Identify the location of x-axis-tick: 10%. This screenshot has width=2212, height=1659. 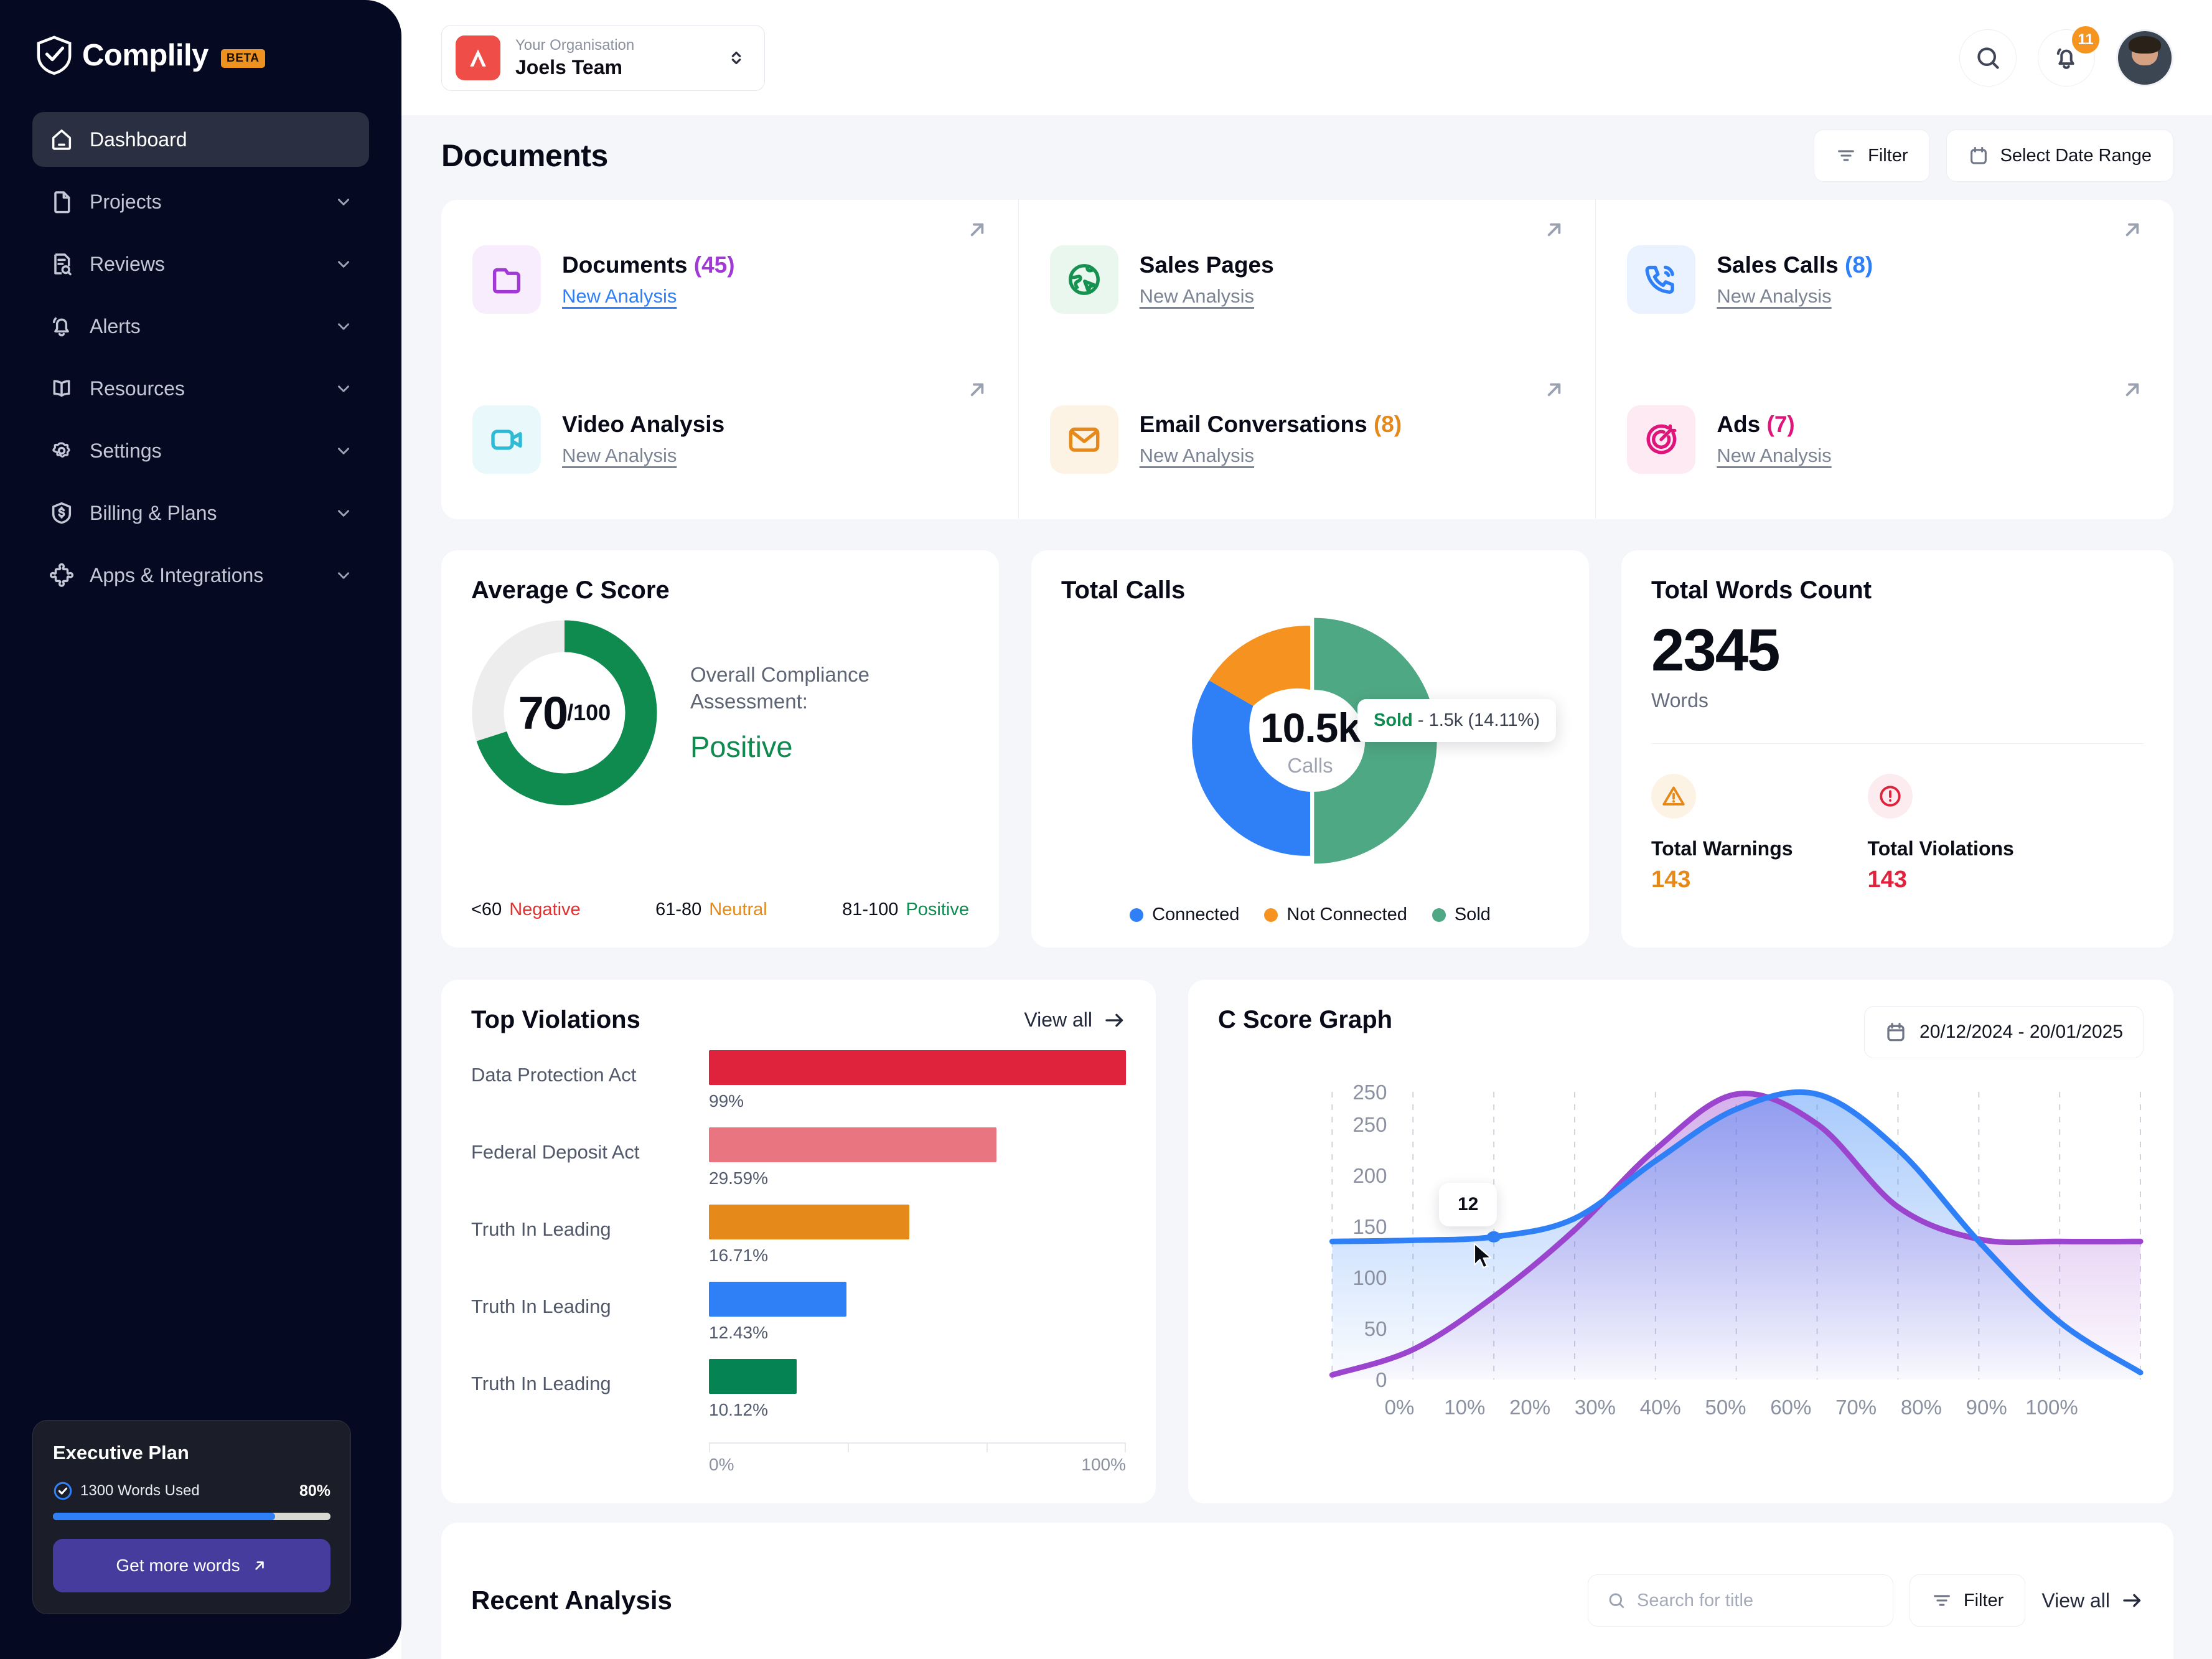
(1465, 1407).